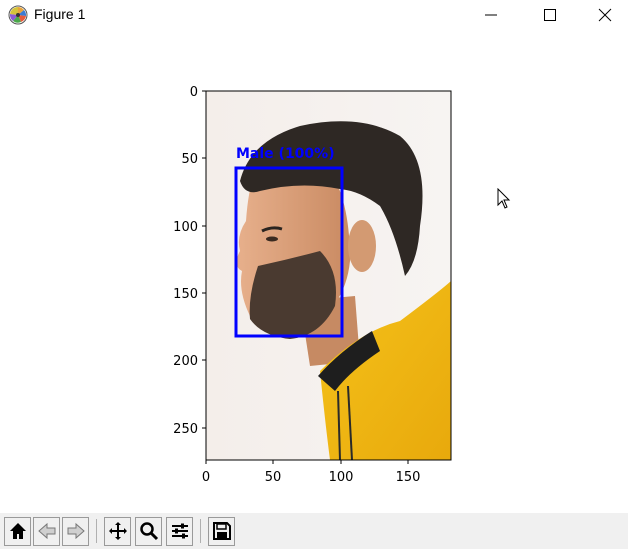 This screenshot has height=549, width=628. I want to click on back-icon, so click(47, 531).